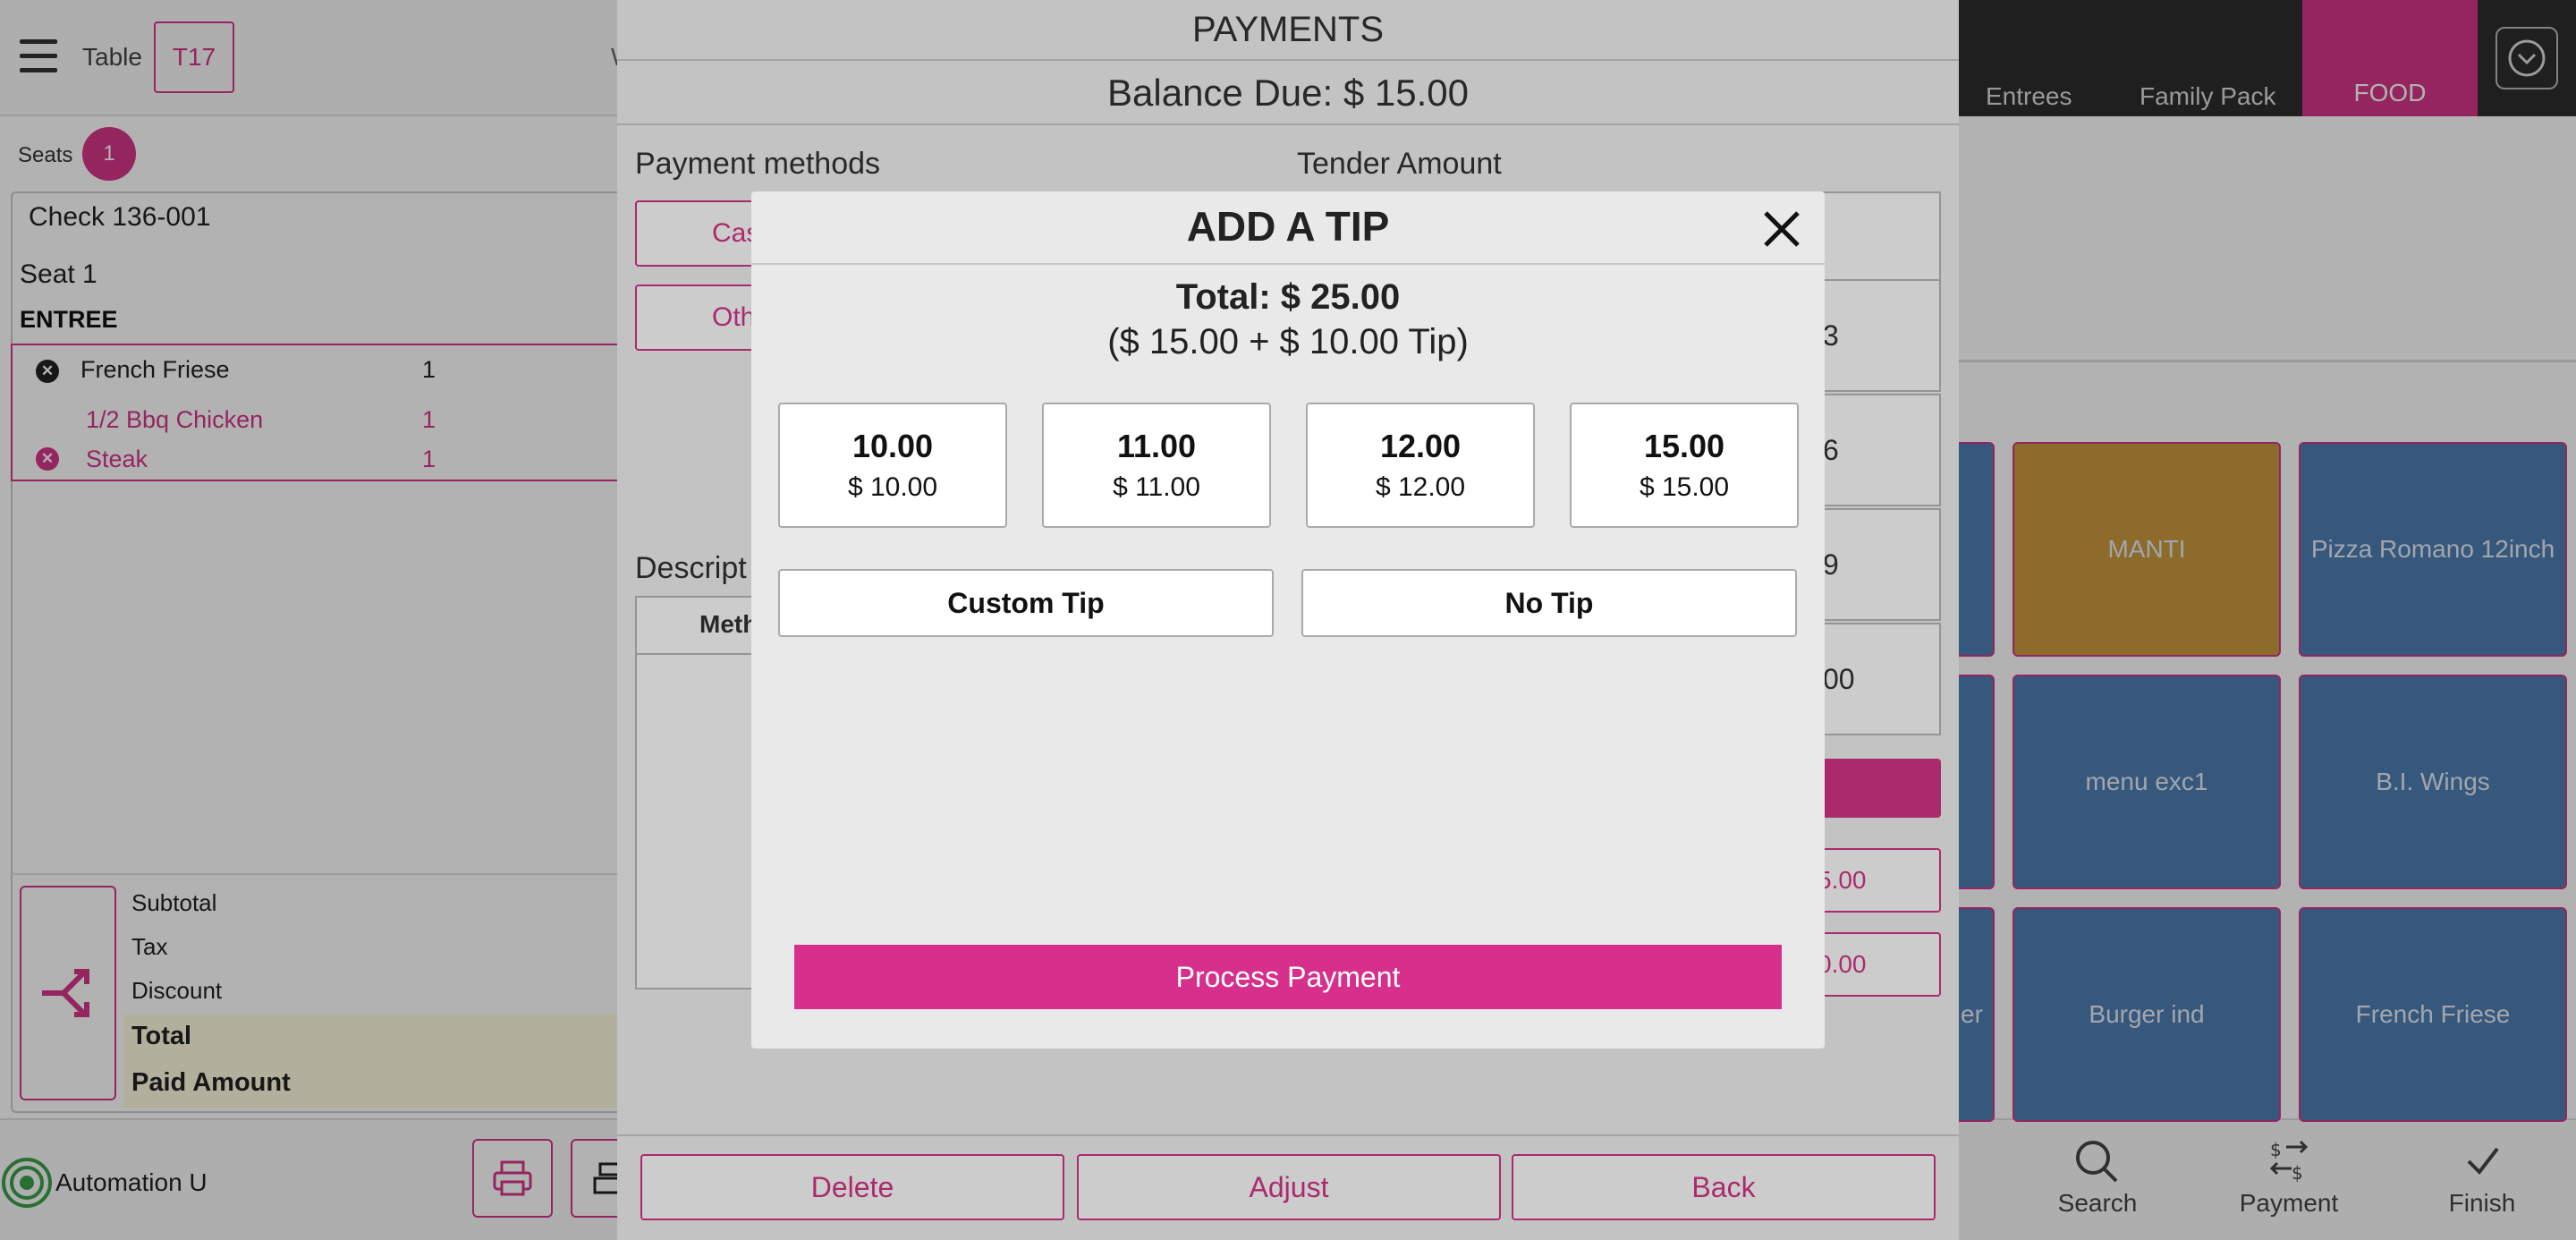 The image size is (2576, 1240). What do you see at coordinates (892, 487) in the screenshot?
I see `tip-option-amount: $ 10.00` at bounding box center [892, 487].